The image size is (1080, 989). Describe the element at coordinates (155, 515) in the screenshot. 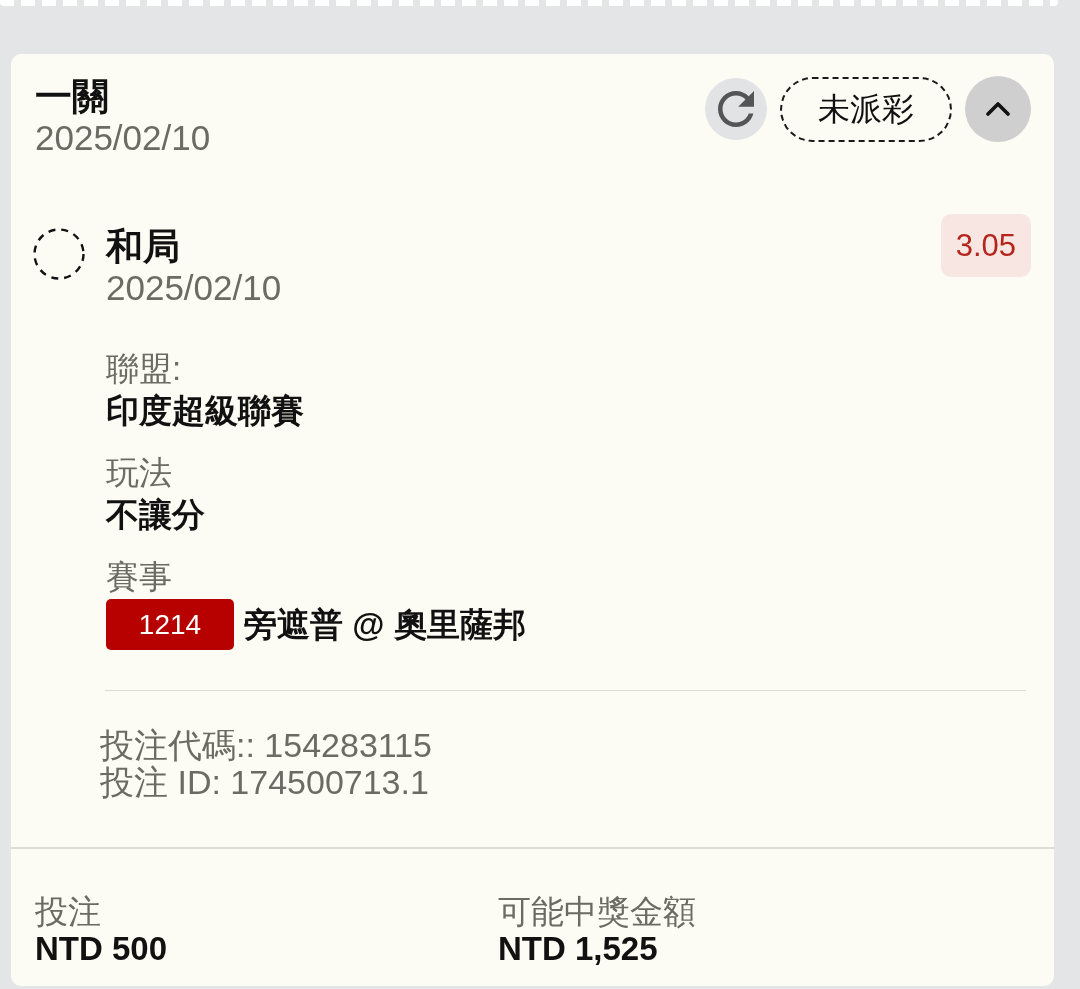

I see `detail-value: 不讓分` at that location.